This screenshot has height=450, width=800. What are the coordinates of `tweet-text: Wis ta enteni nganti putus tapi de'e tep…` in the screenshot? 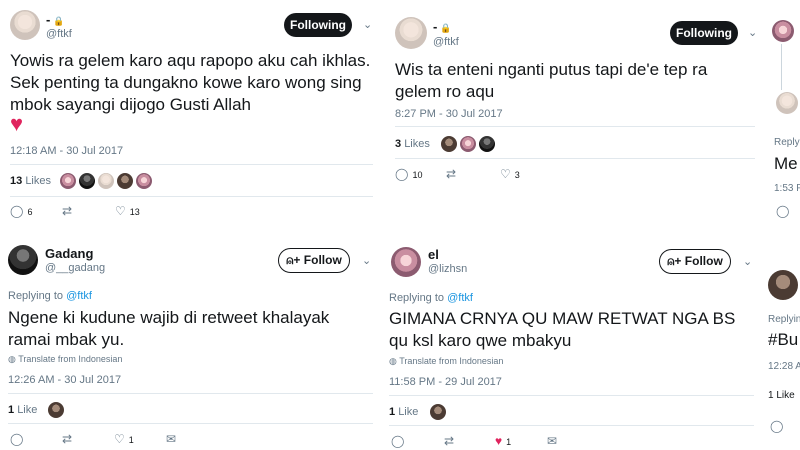 It's located at (551, 80).